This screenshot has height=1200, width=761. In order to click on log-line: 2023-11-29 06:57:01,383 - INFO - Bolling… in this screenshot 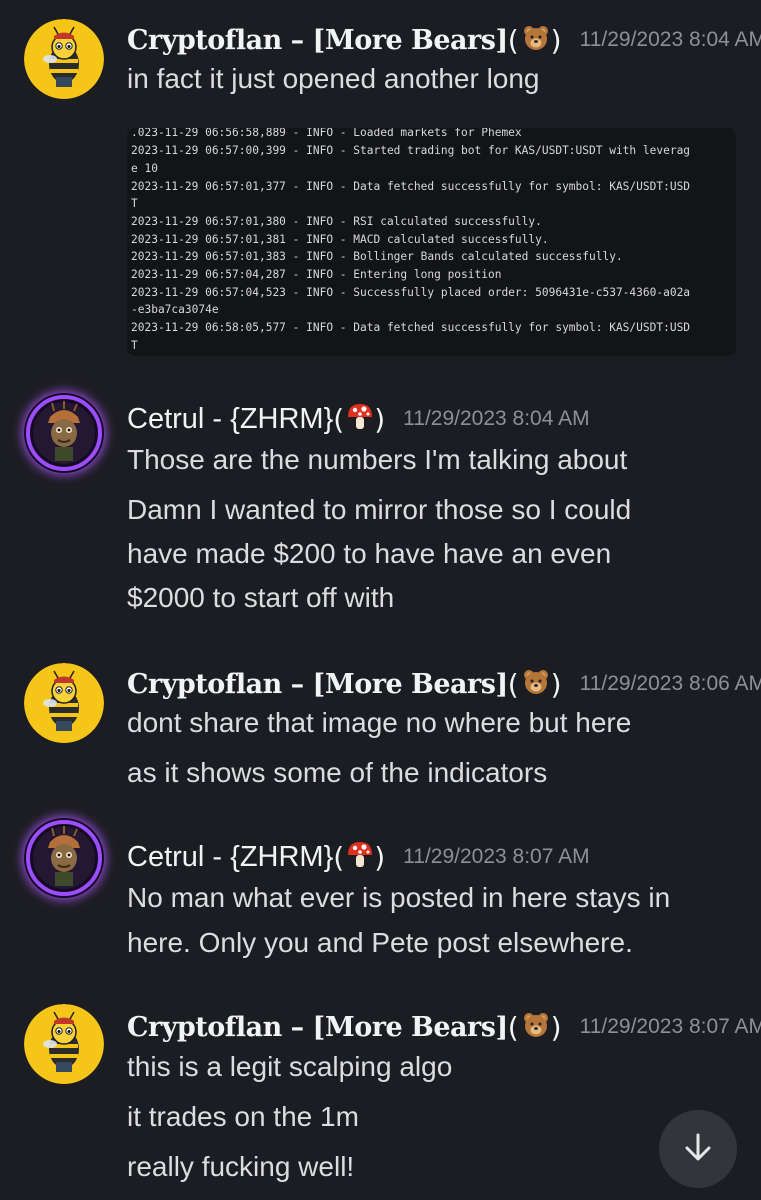, I will do `click(377, 256)`.